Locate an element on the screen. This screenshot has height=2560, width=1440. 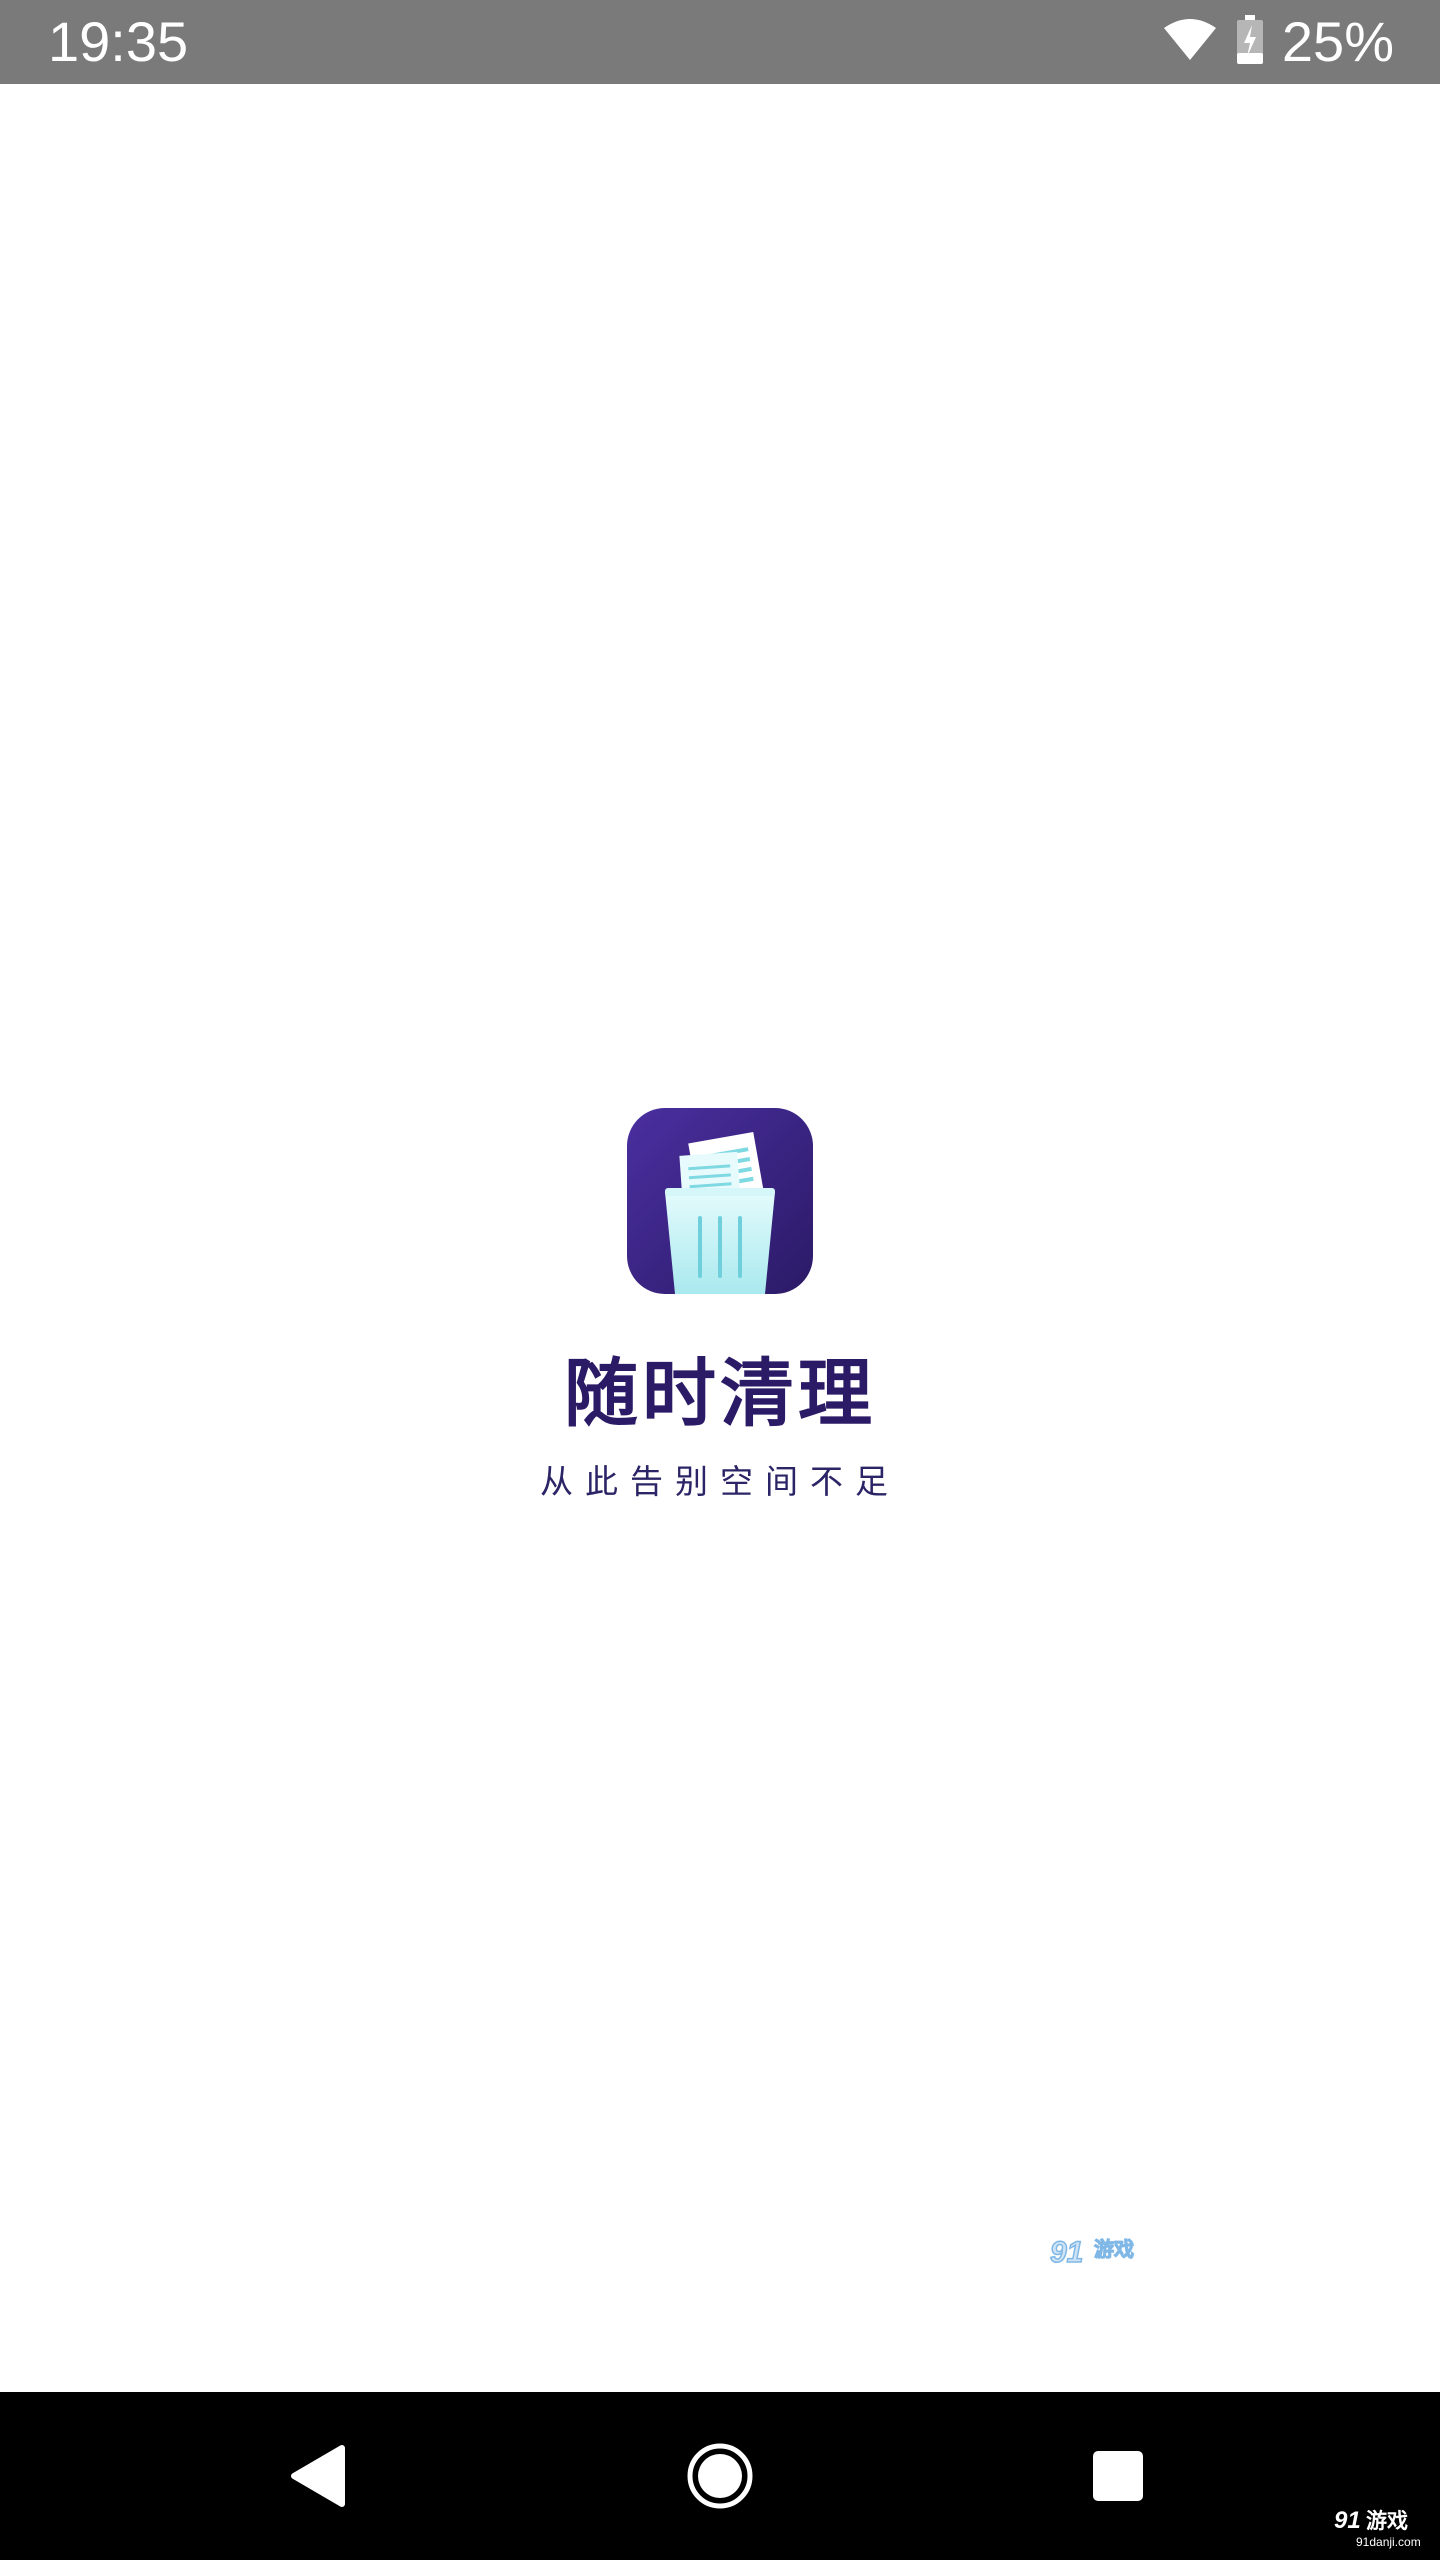
home-circle-icon is located at coordinates (720, 2476).